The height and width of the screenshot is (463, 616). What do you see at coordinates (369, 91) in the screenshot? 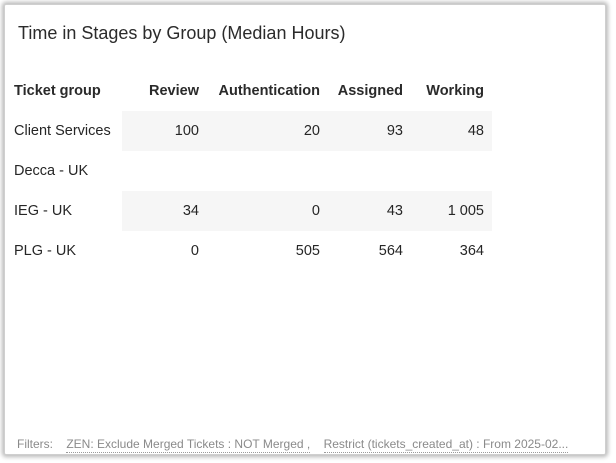
I see `column-header-assigned: Assigned` at bounding box center [369, 91].